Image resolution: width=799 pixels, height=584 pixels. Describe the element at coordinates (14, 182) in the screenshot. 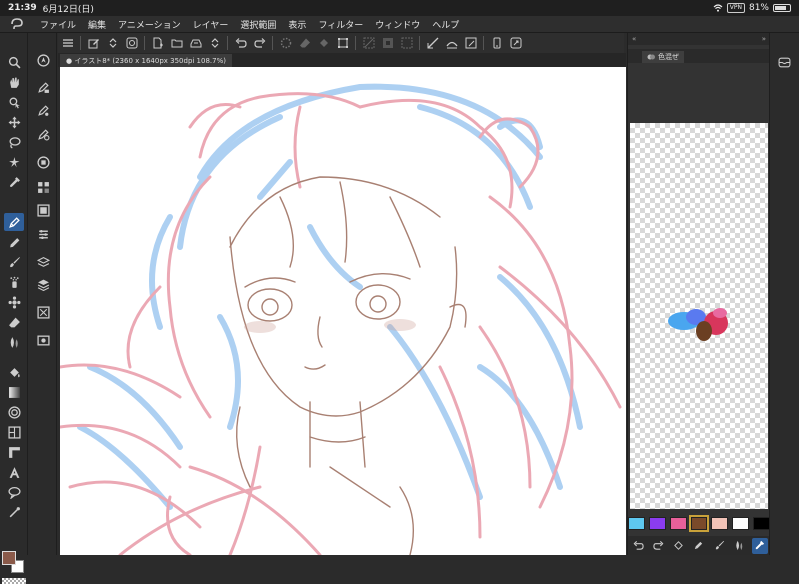

I see `eyedropper-tool-icon` at that location.